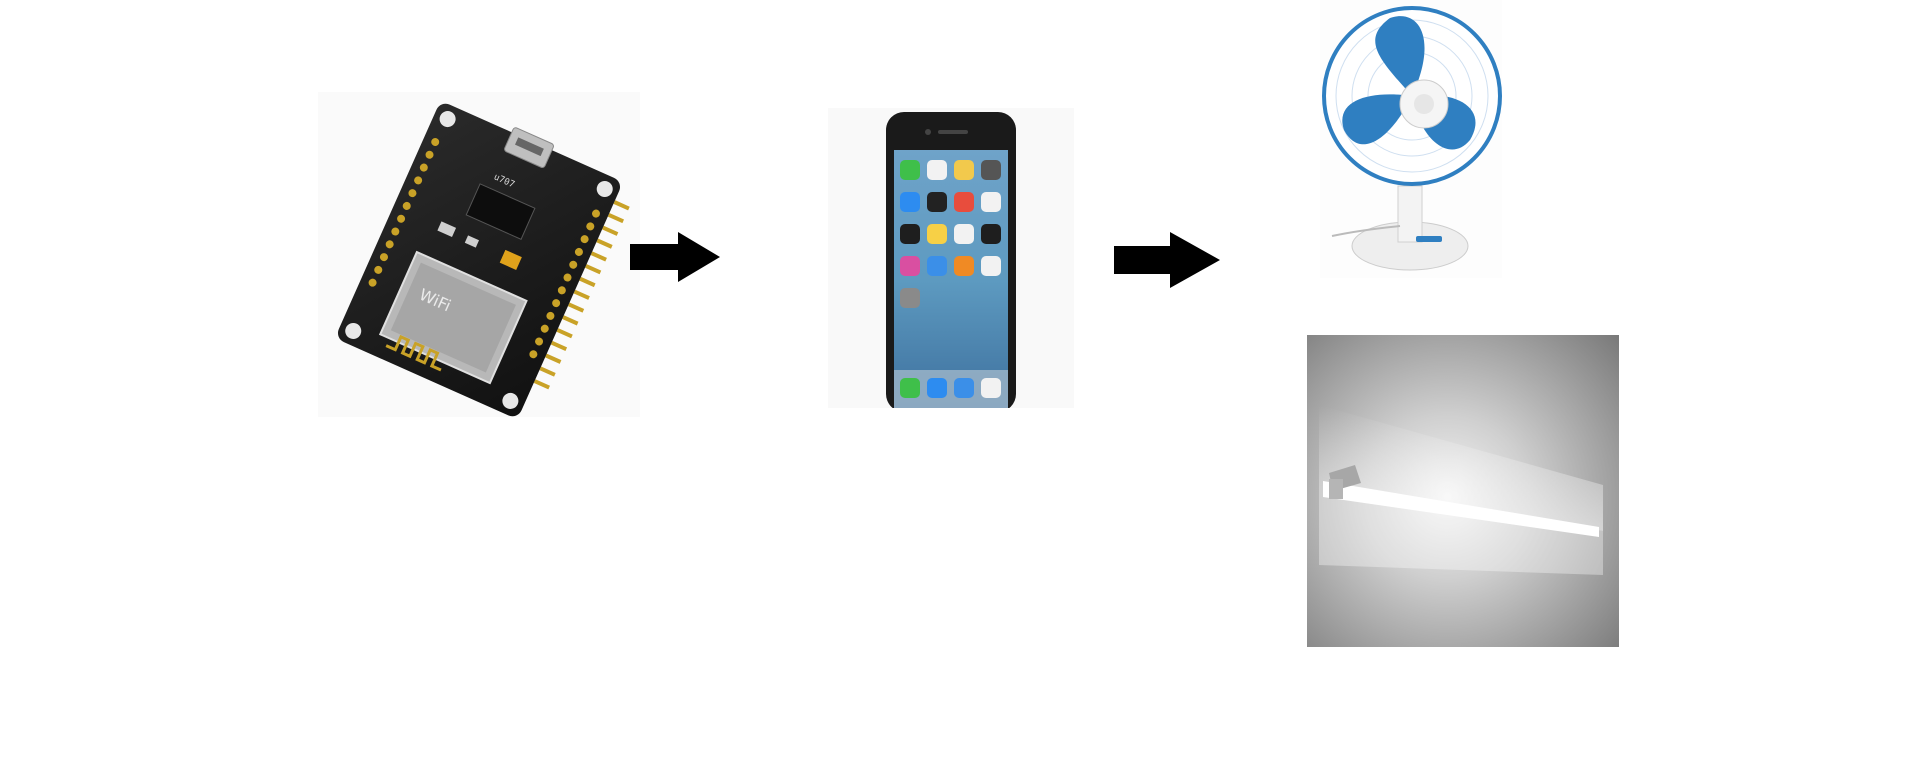 The width and height of the screenshot is (1914, 765). I want to click on nodemcu-board-image: u707 WiFi, so click(479, 254).